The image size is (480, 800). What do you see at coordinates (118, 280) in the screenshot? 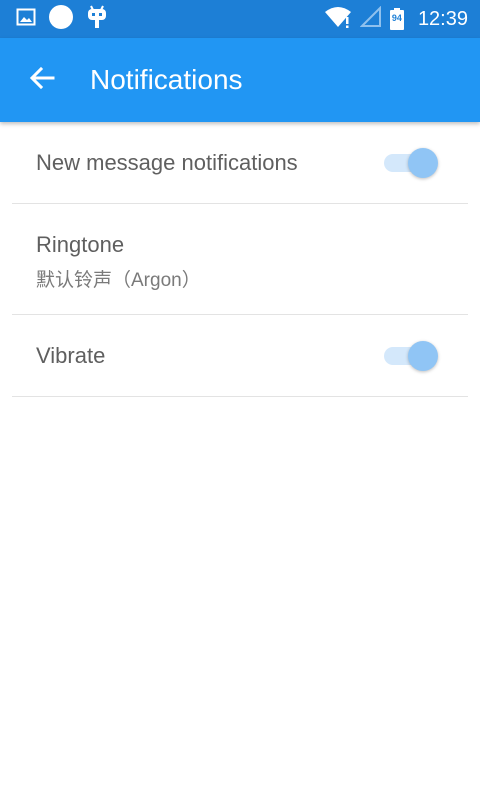
I see `setting-subtitle: 默认铃声（Argon）` at bounding box center [118, 280].